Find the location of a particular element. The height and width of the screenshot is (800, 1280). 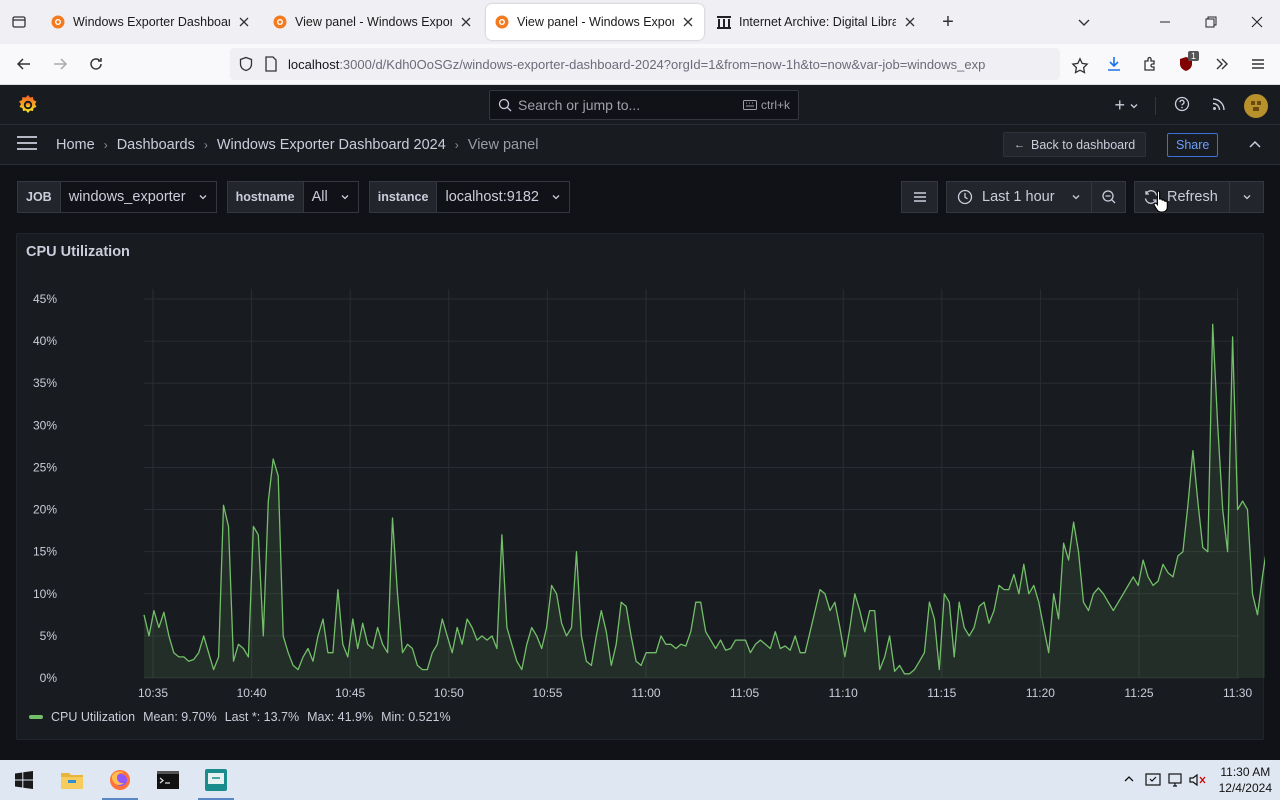

taskbar-file-explorer is located at coordinates (72, 780).